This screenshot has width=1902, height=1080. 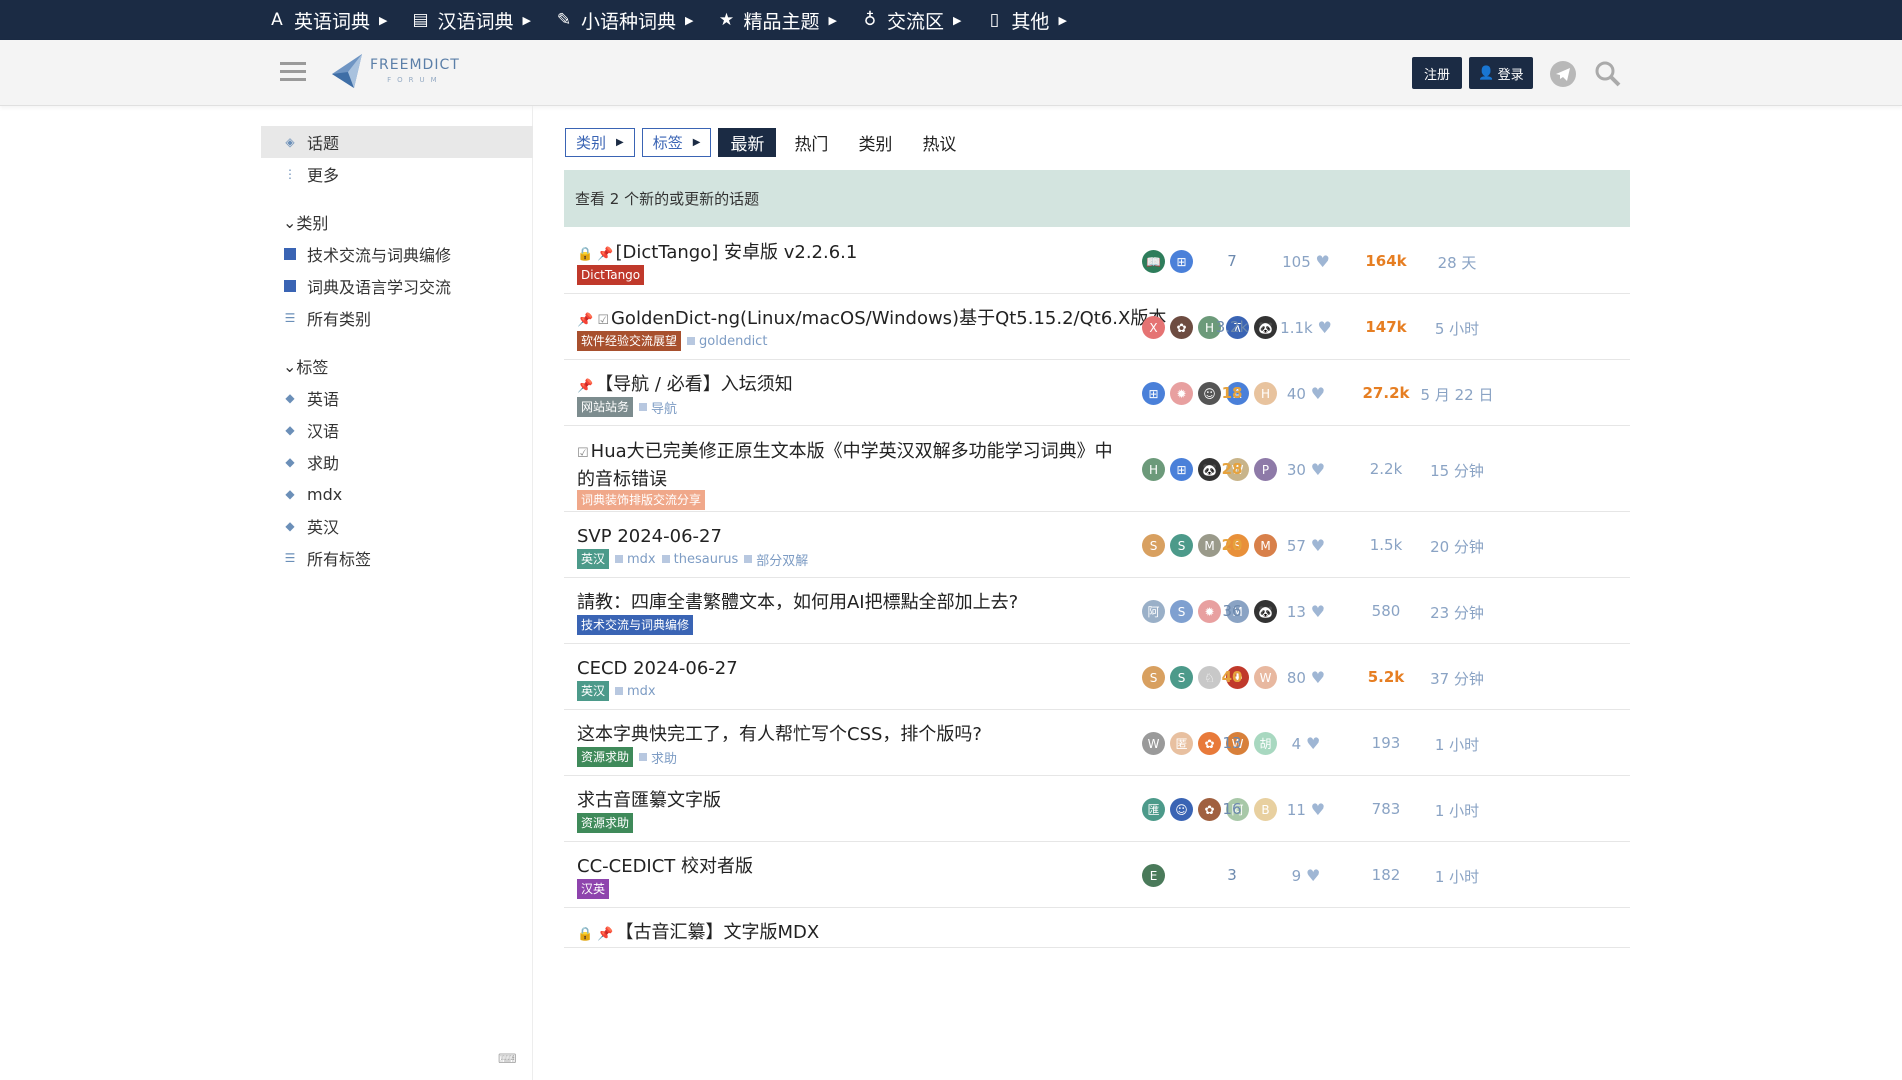 I want to click on topic-row: CECD 2024-06-27 英汉 mdx S S ♘ ✚ W 40 80 ♥ 5.2k 37 分钟, so click(x=1097, y=677).